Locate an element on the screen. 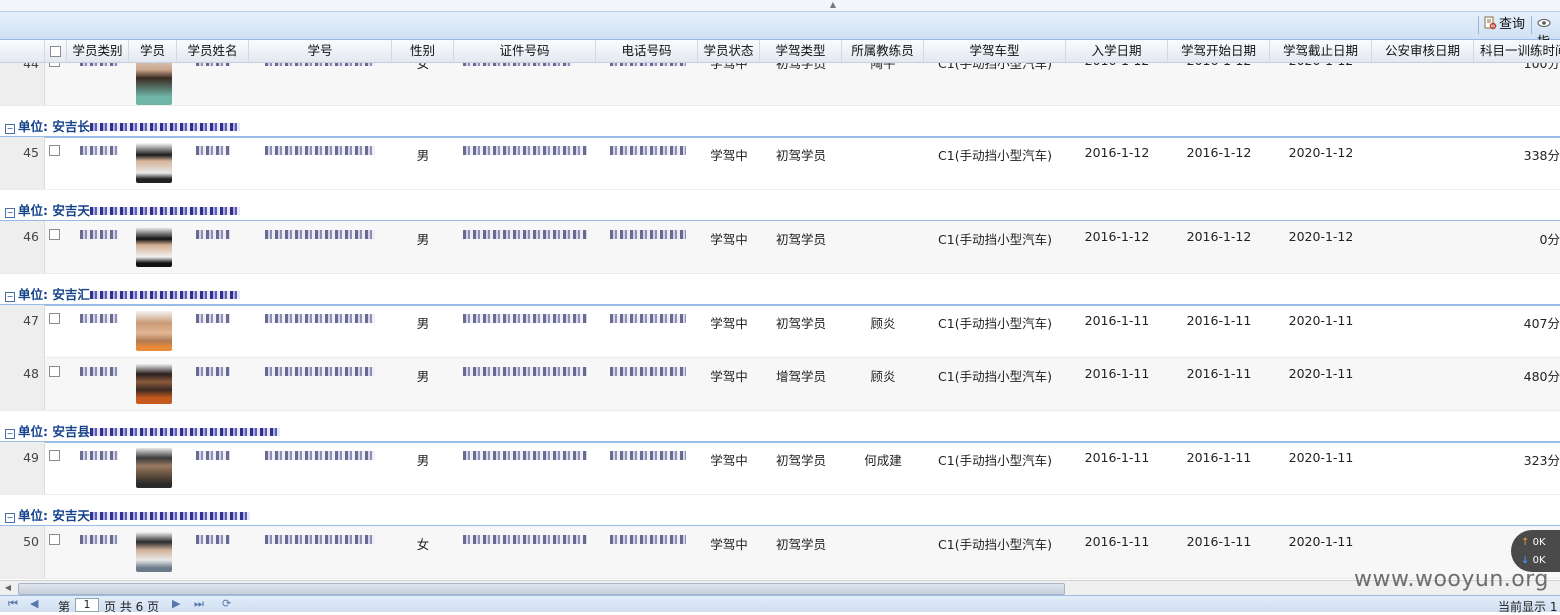 This screenshot has width=1560, height=615. header-col: 所属教练员 is located at coordinates (883, 51).